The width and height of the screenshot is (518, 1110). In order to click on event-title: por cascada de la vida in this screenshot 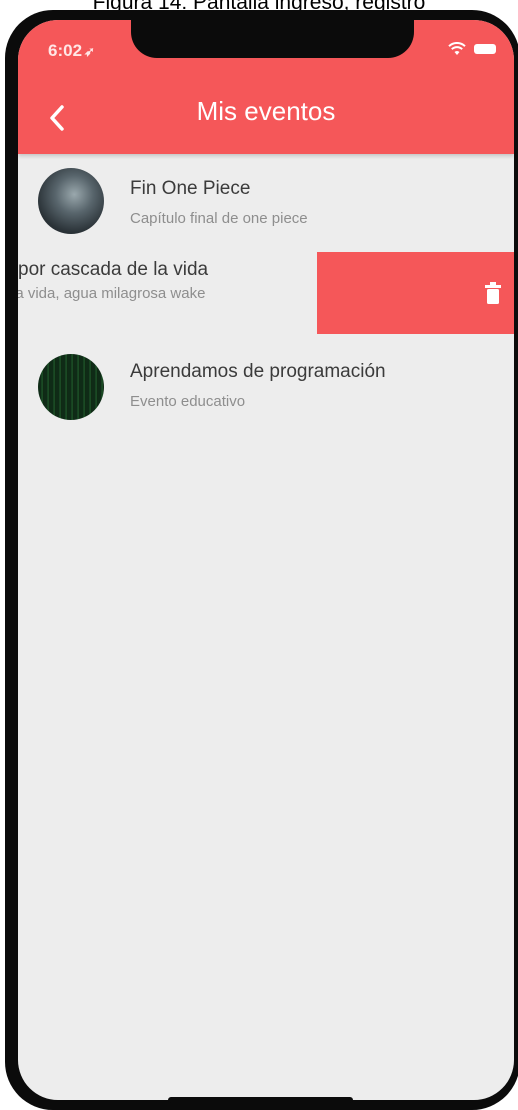, I will do `click(113, 269)`.